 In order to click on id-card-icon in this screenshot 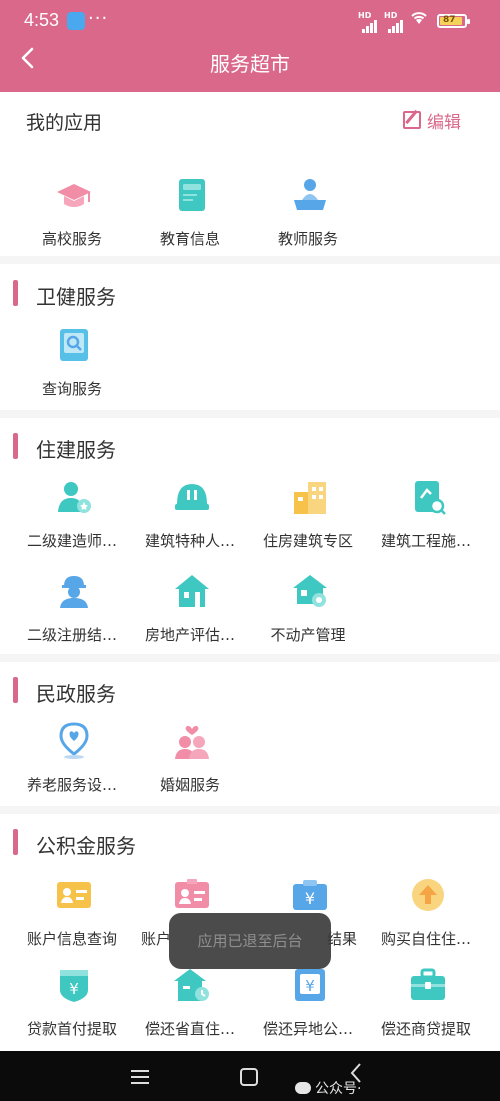, I will do `click(74, 895)`.